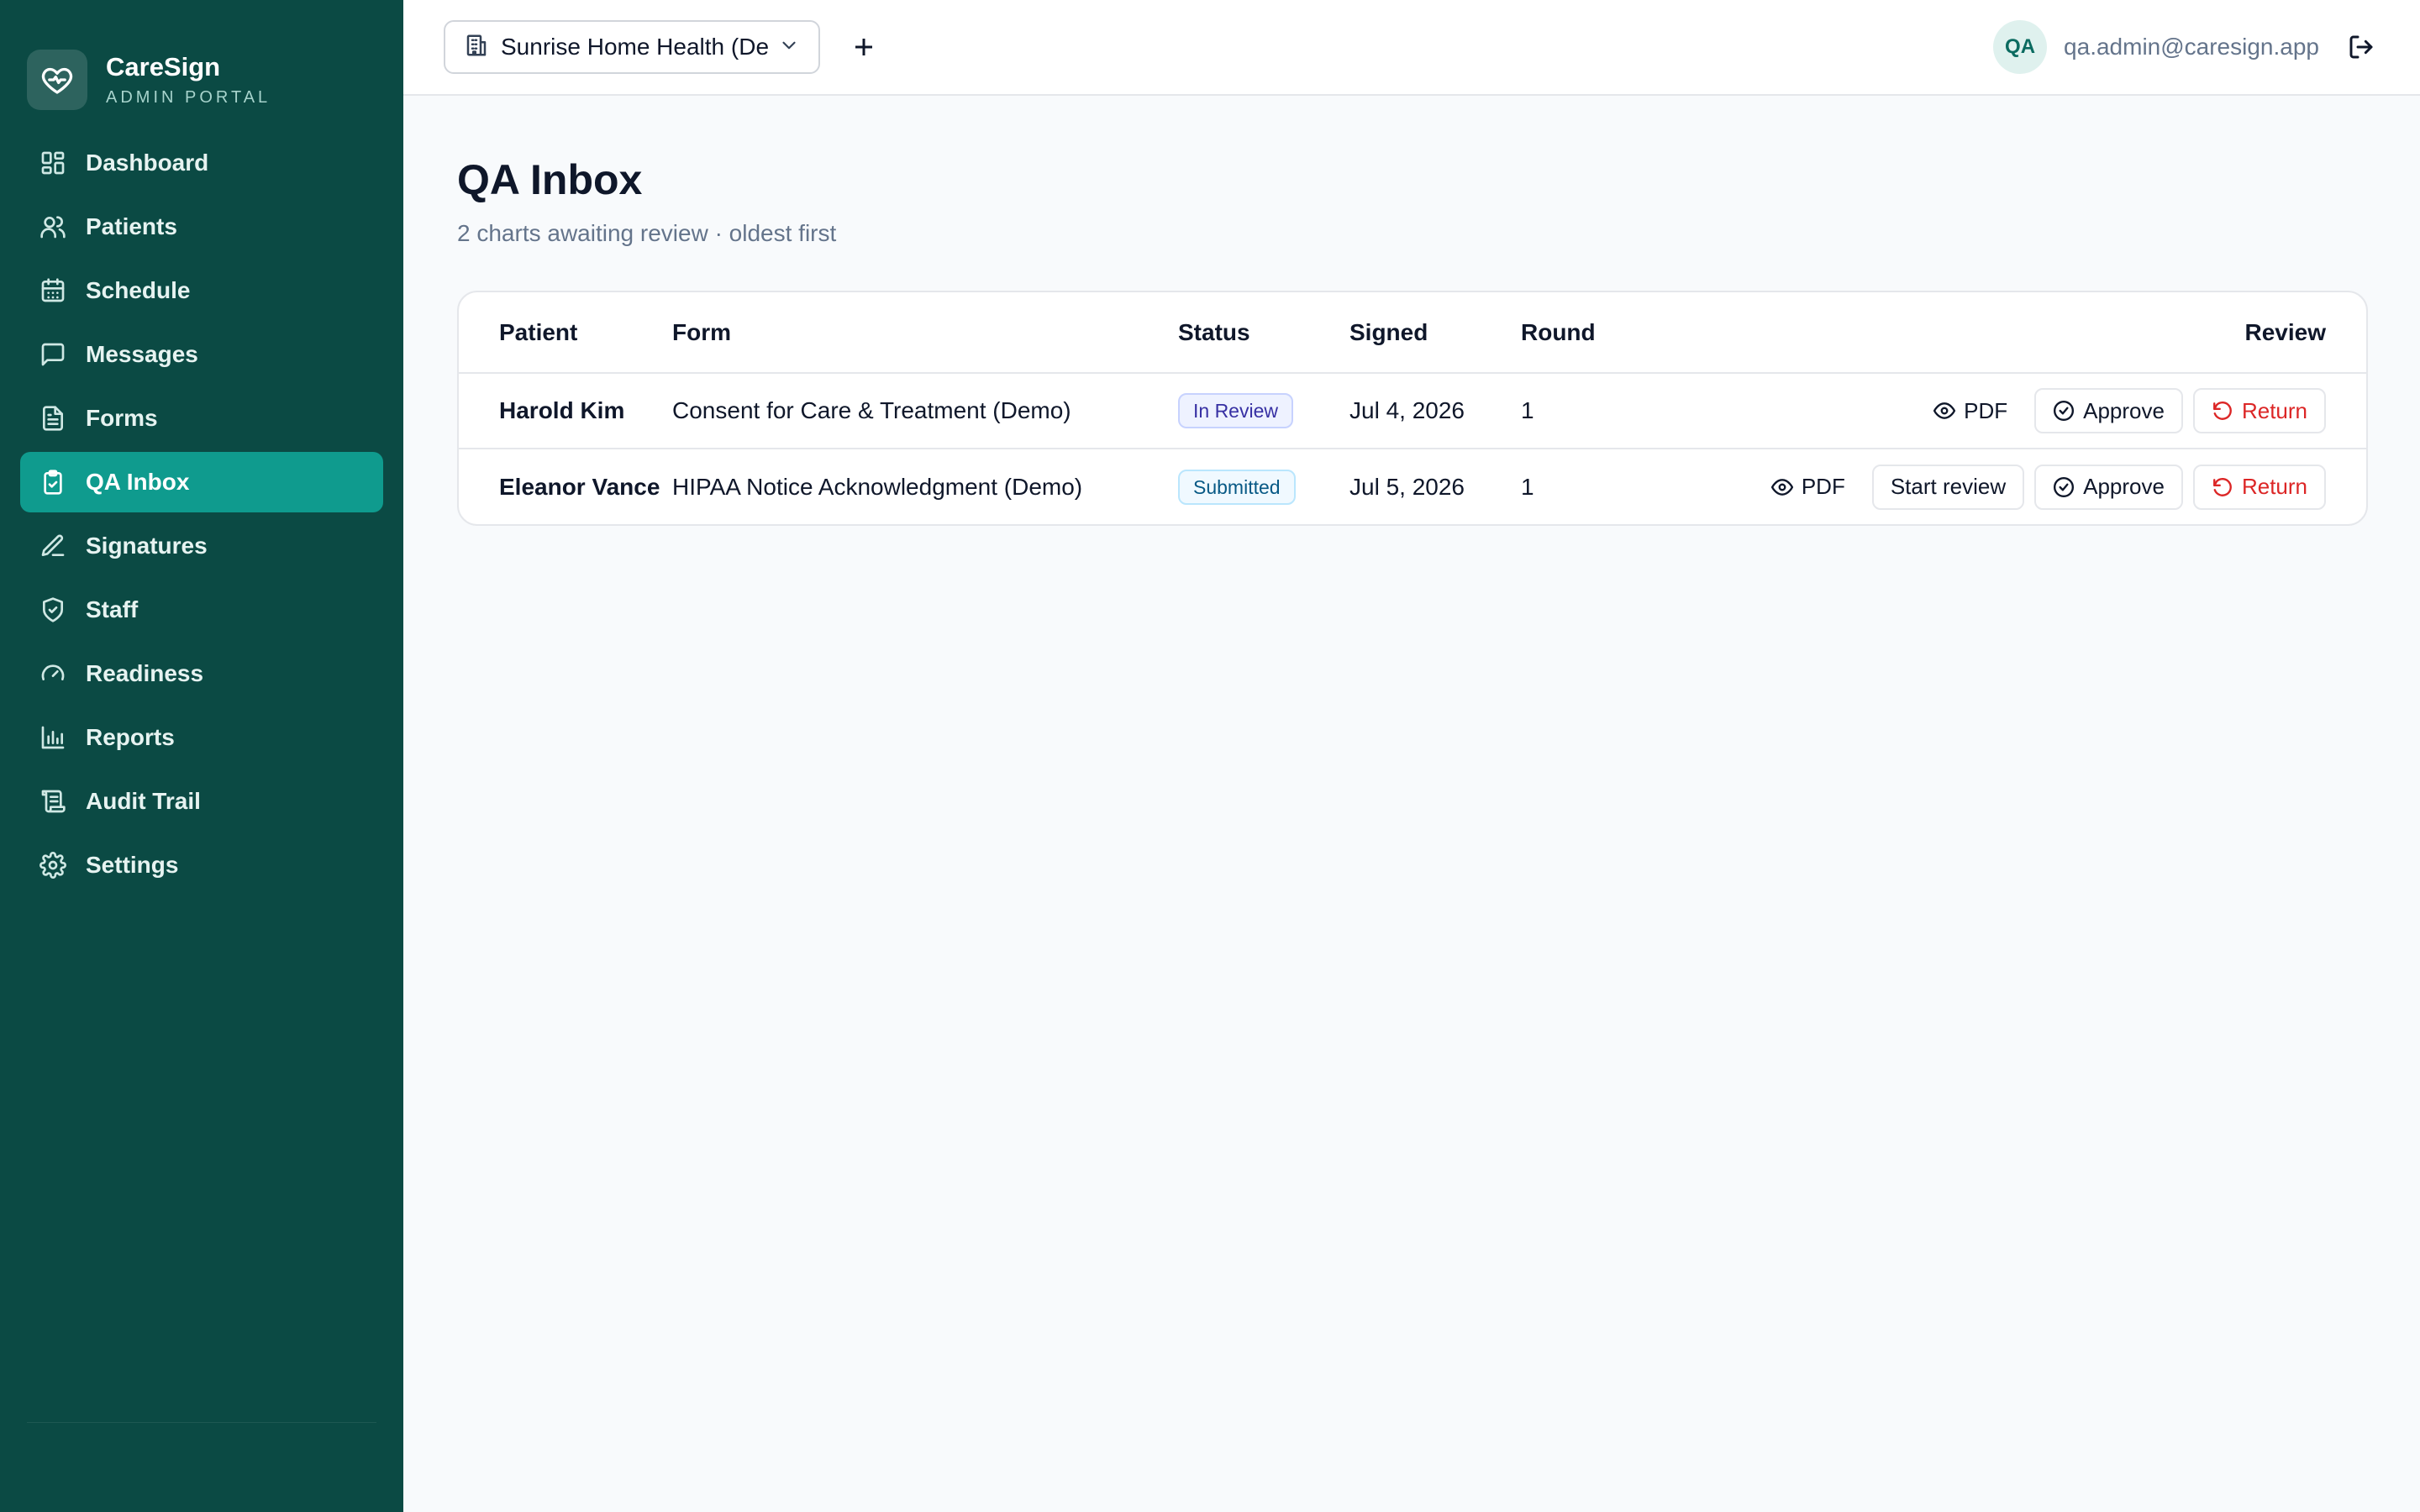 Image resolution: width=2420 pixels, height=1512 pixels. I want to click on page-title: QA Inbox, so click(550, 179).